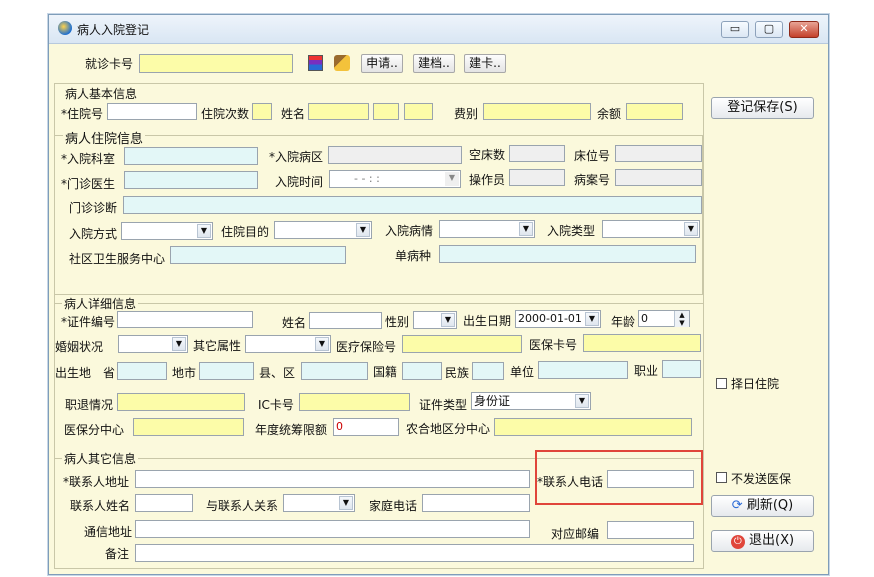 The width and height of the screenshot is (874, 577). What do you see at coordinates (762, 506) in the screenshot?
I see `refresh-button: ⟳ 刷新(Q)` at bounding box center [762, 506].